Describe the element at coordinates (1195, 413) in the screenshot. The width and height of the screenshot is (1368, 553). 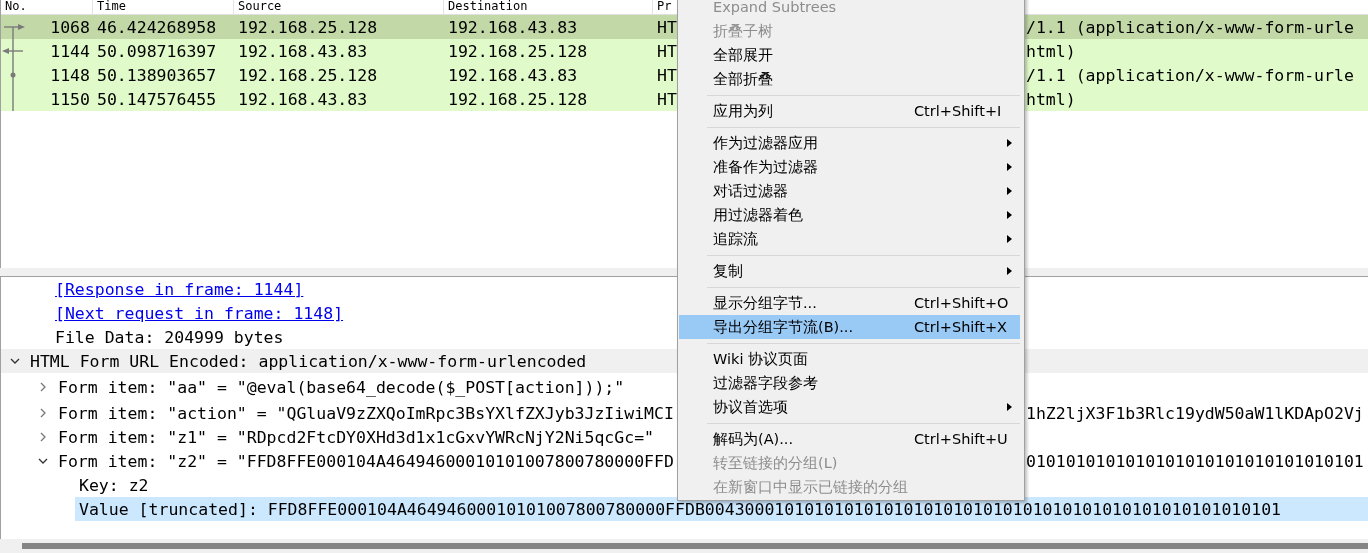
I see `tree-item-text: 1hZ2ljX3F1b3Rlc19ydW50aW1lKDApO2Vj` at that location.